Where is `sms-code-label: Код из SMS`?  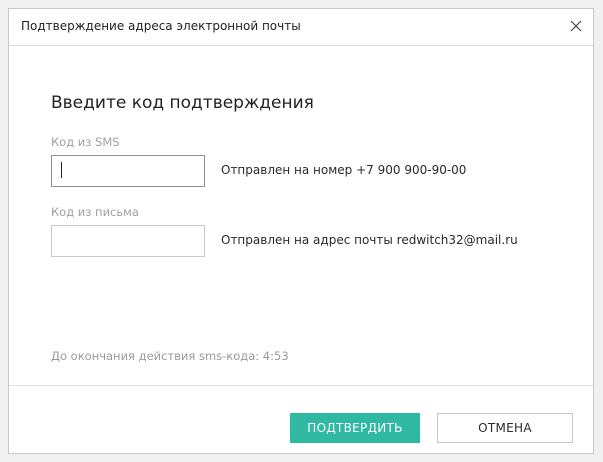
sms-code-label: Код из SMS is located at coordinates (85, 142).